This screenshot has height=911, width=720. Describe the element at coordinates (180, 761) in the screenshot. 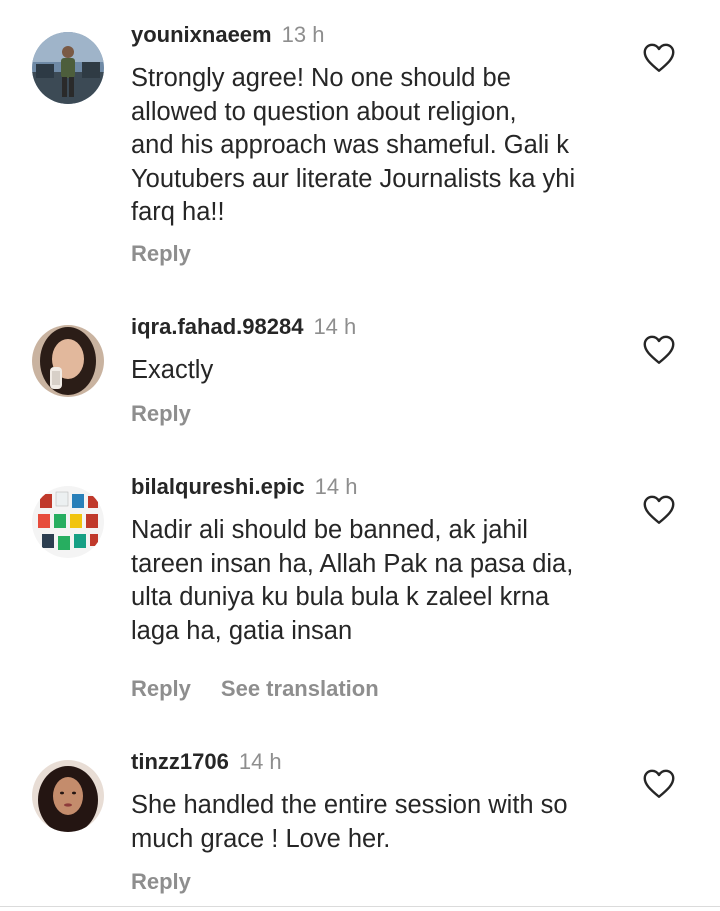

I see `username: tinzz1706` at that location.